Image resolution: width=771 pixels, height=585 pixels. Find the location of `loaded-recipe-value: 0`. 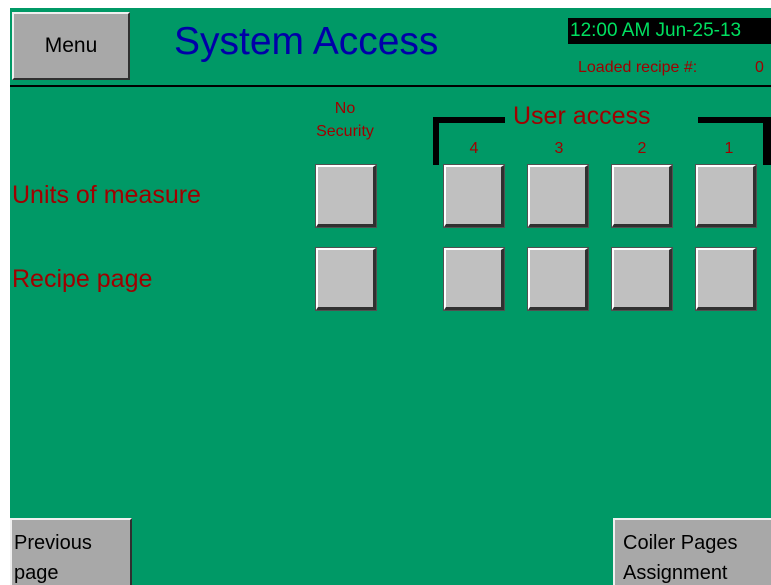

loaded-recipe-value: 0 is located at coordinates (759, 67).